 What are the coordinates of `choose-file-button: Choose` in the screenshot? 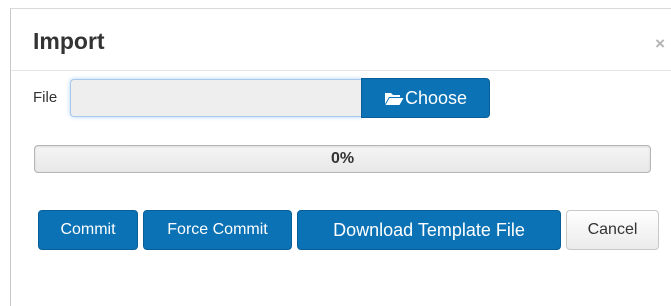 It's located at (425, 98).